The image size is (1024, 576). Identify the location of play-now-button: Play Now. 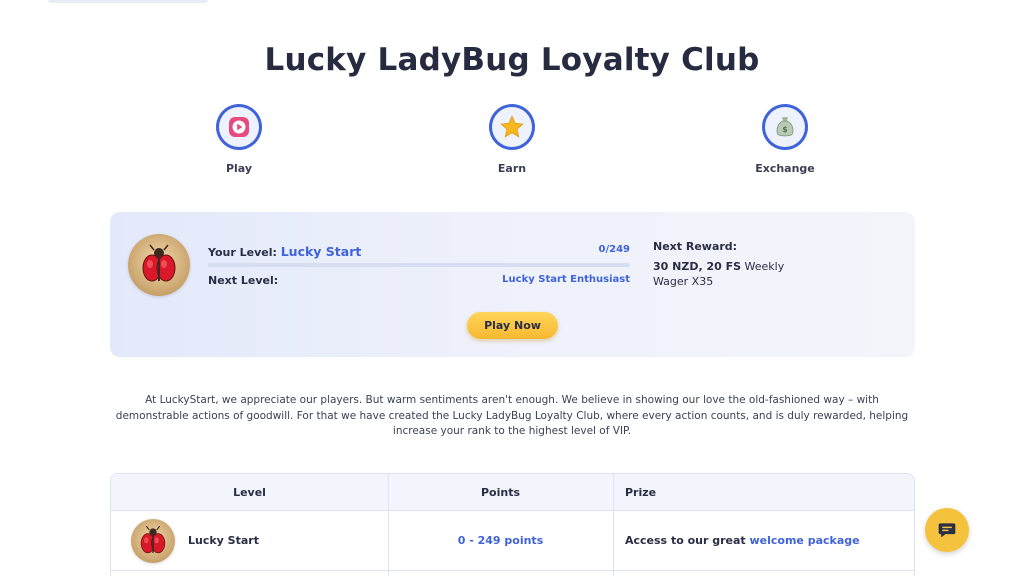
(512, 325).